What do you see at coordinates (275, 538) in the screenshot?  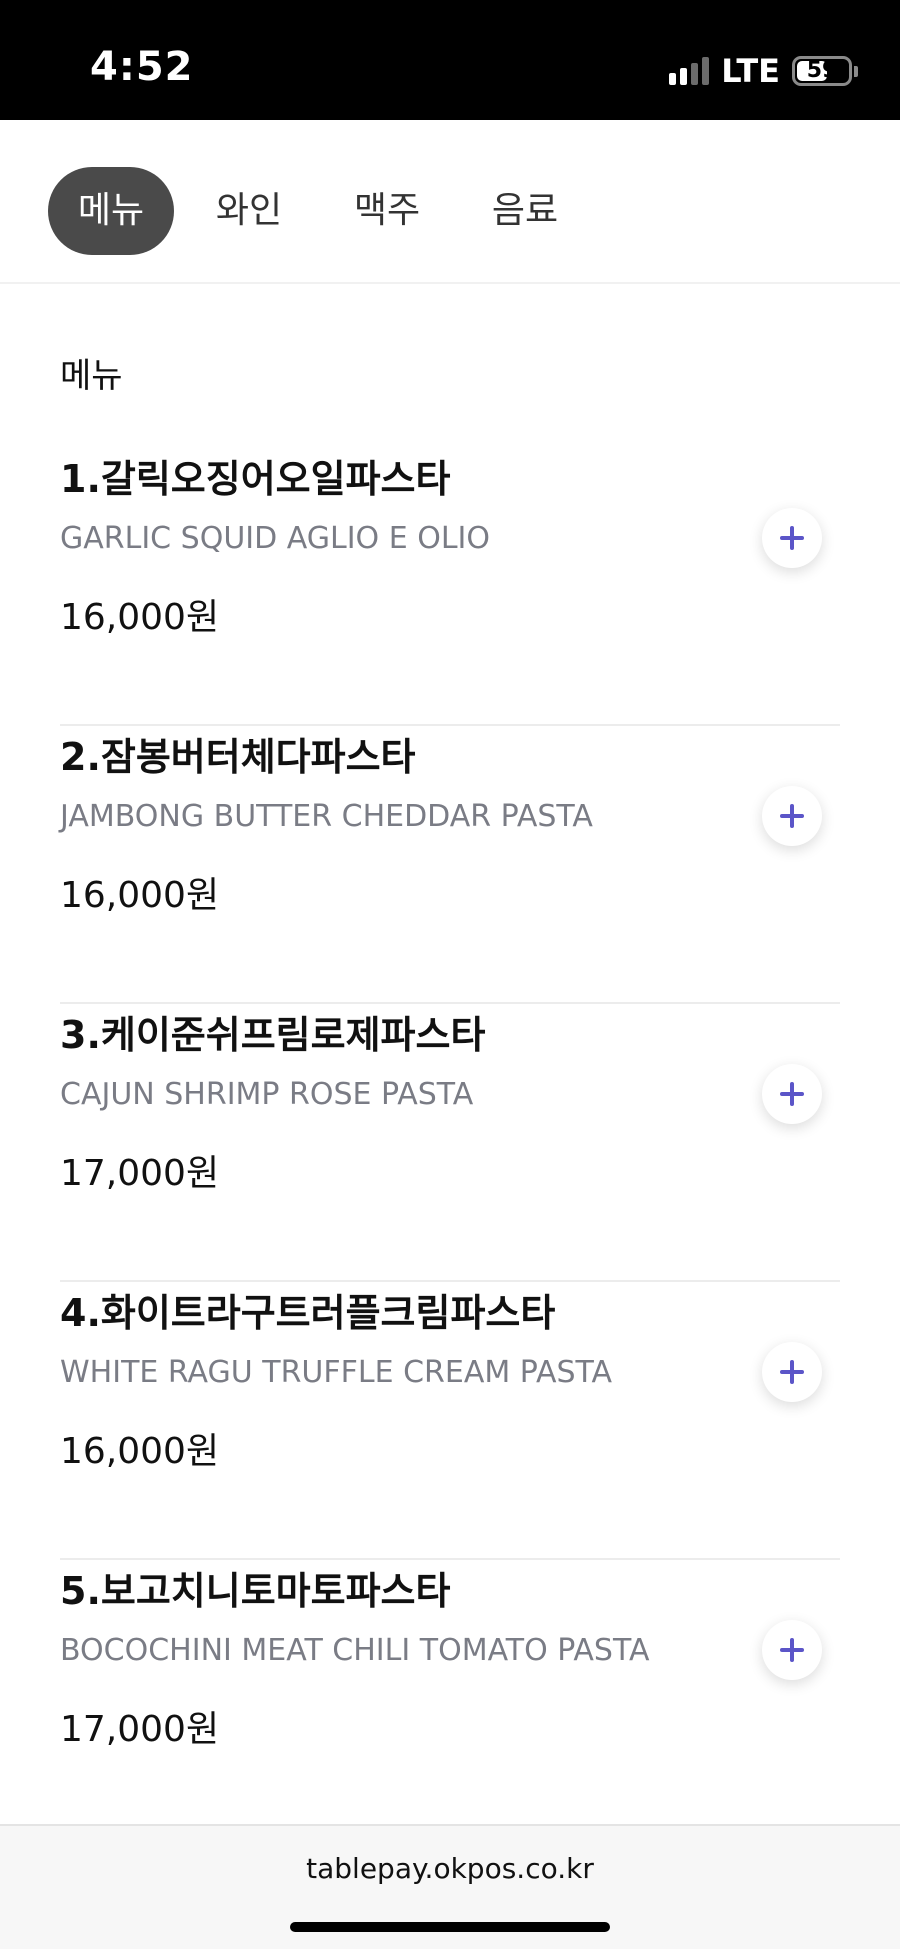 I see `item-english-name: GARLIC SQUID AGLIO E OLIO` at bounding box center [275, 538].